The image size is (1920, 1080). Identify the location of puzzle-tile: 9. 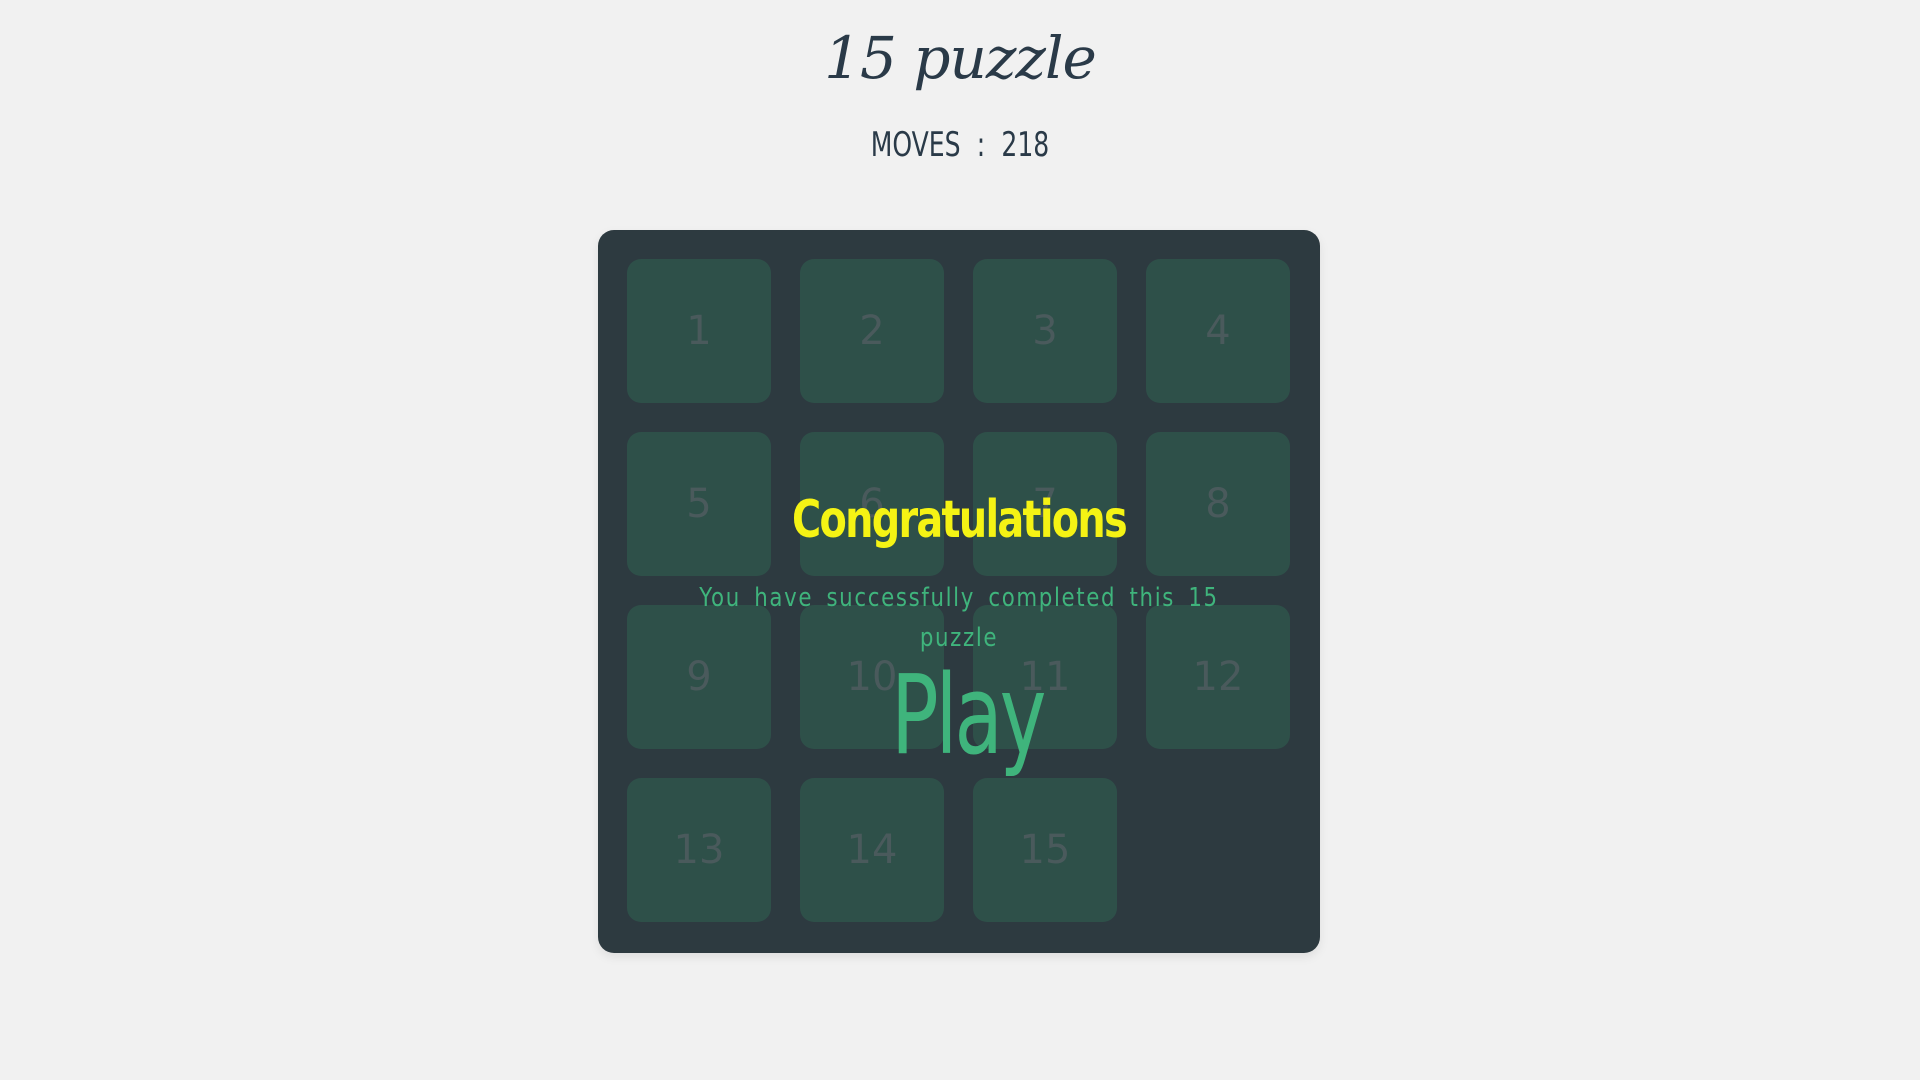
(699, 677).